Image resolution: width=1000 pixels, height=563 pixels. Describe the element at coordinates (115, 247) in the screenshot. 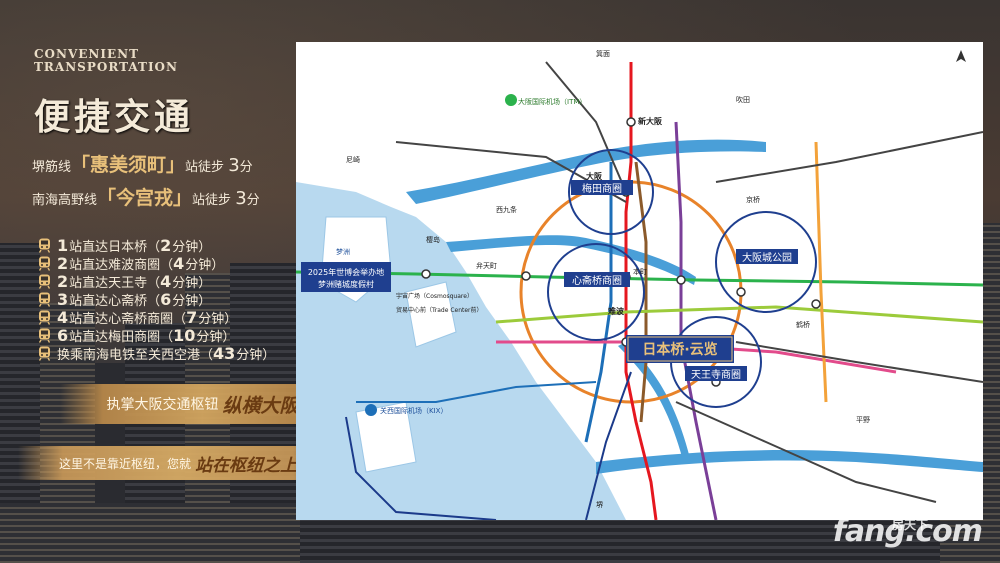

I see `station-text: 站直达日本桥（` at that location.